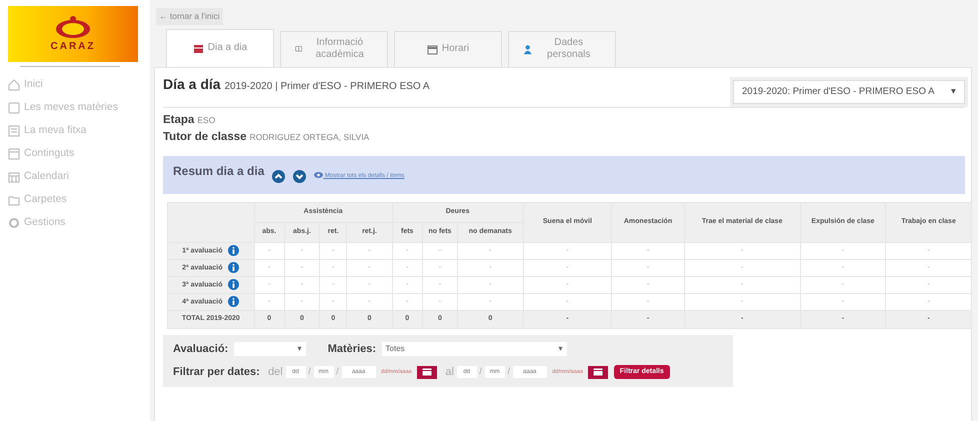 The width and height of the screenshot is (978, 421). Describe the element at coordinates (14, 130) in the screenshot. I see `card-icon` at that location.